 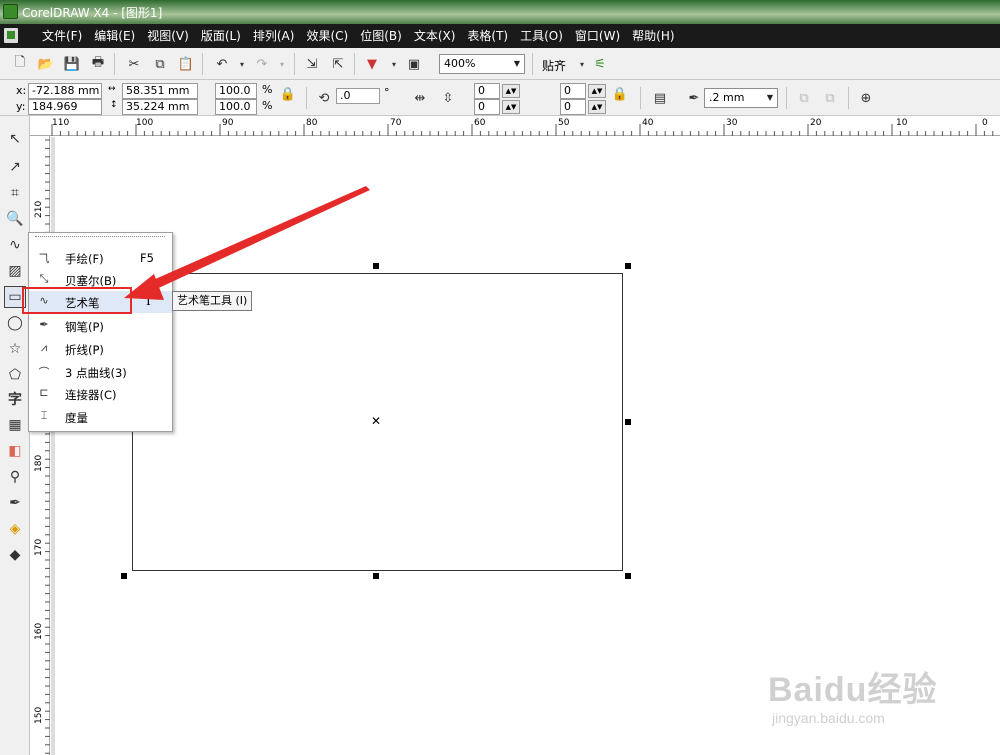 What do you see at coordinates (114, 36) in the screenshot?
I see `menu-edit: 编辑(E)` at bounding box center [114, 36].